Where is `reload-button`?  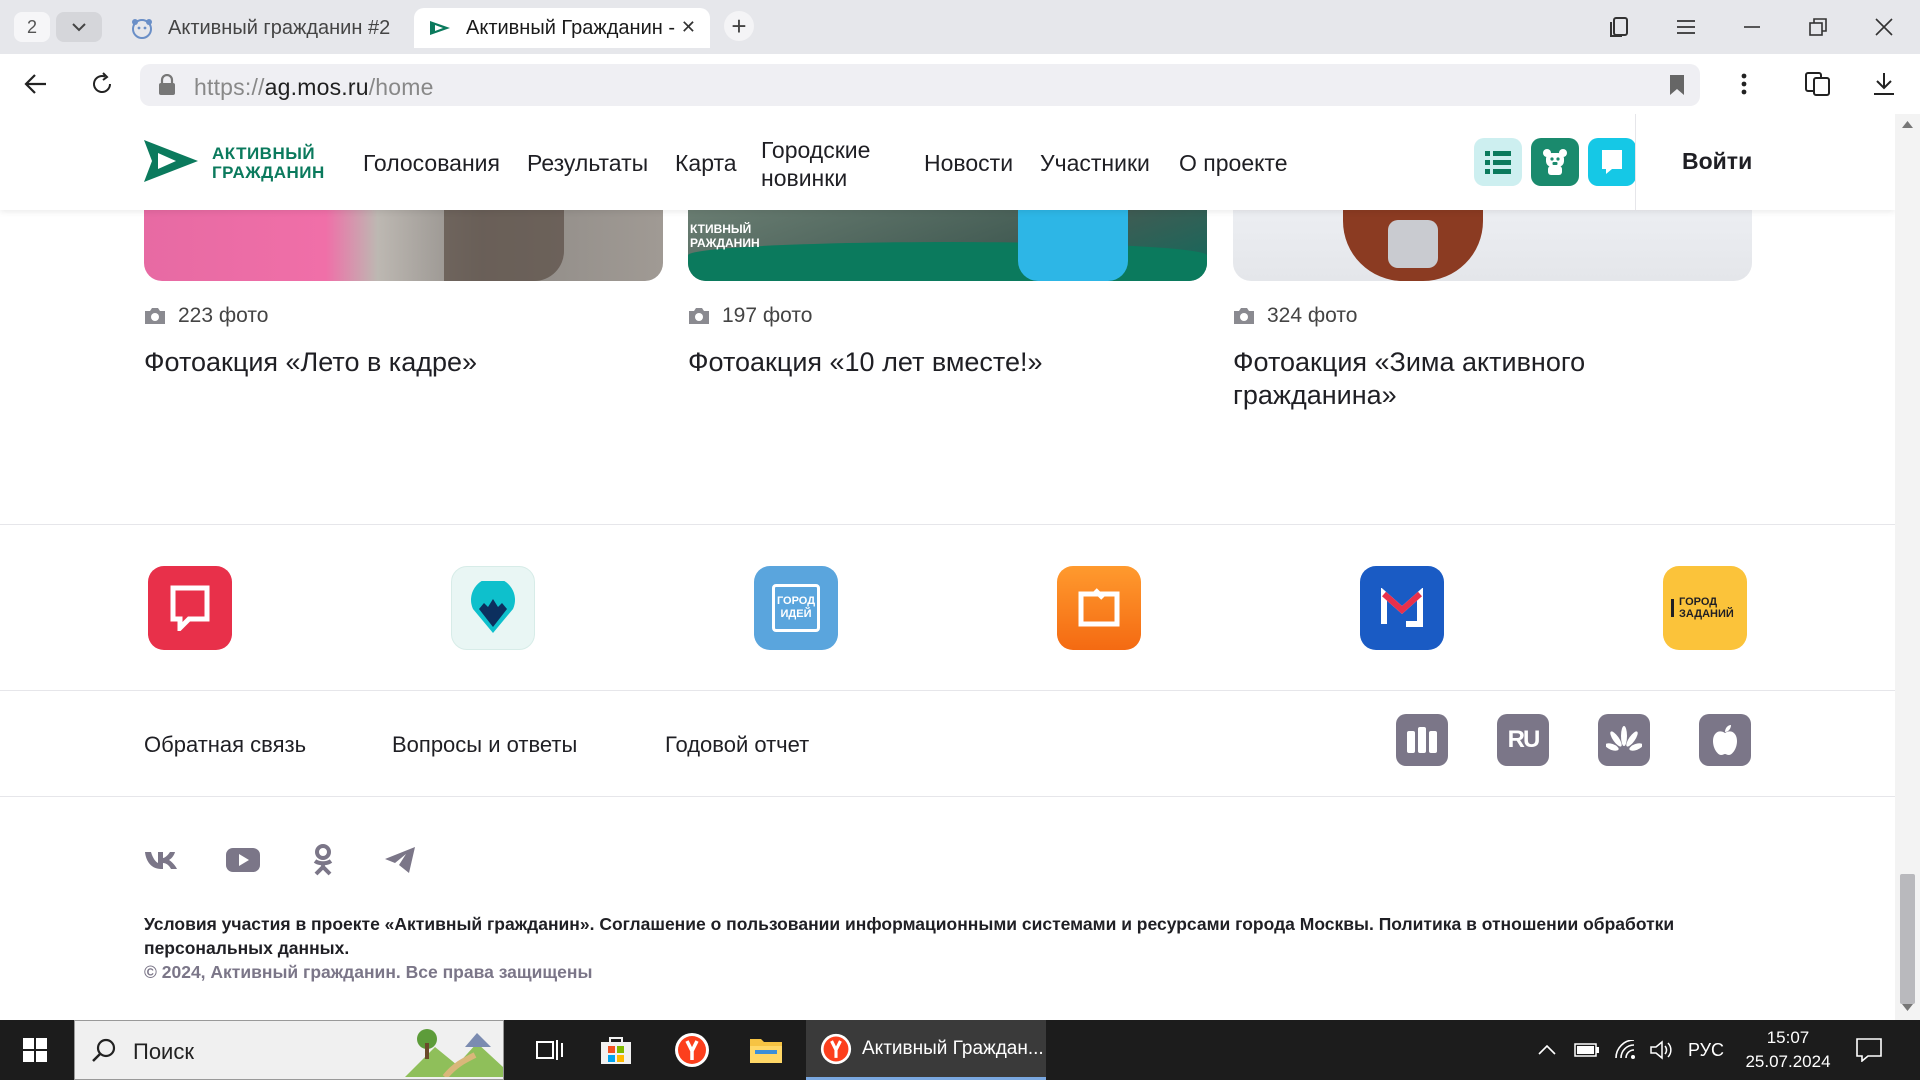 reload-button is located at coordinates (102, 84).